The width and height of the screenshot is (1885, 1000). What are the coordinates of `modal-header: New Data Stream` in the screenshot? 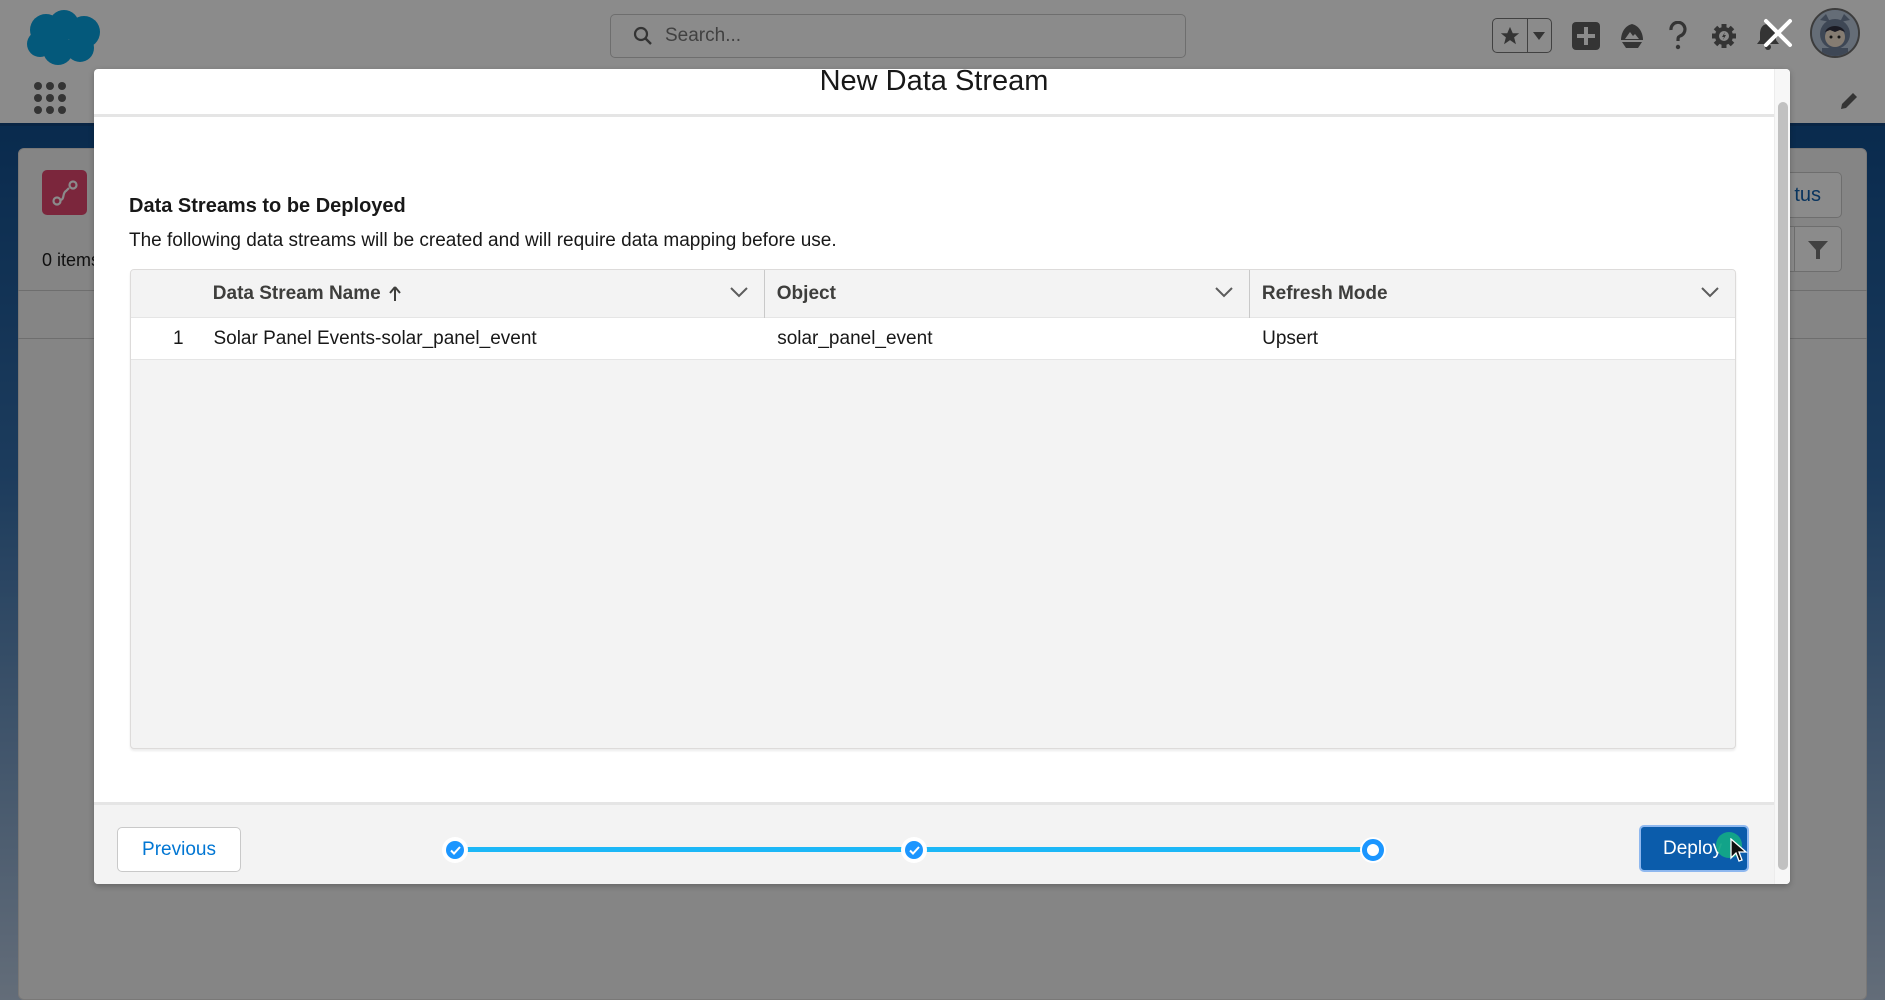 It's located at (934, 93).